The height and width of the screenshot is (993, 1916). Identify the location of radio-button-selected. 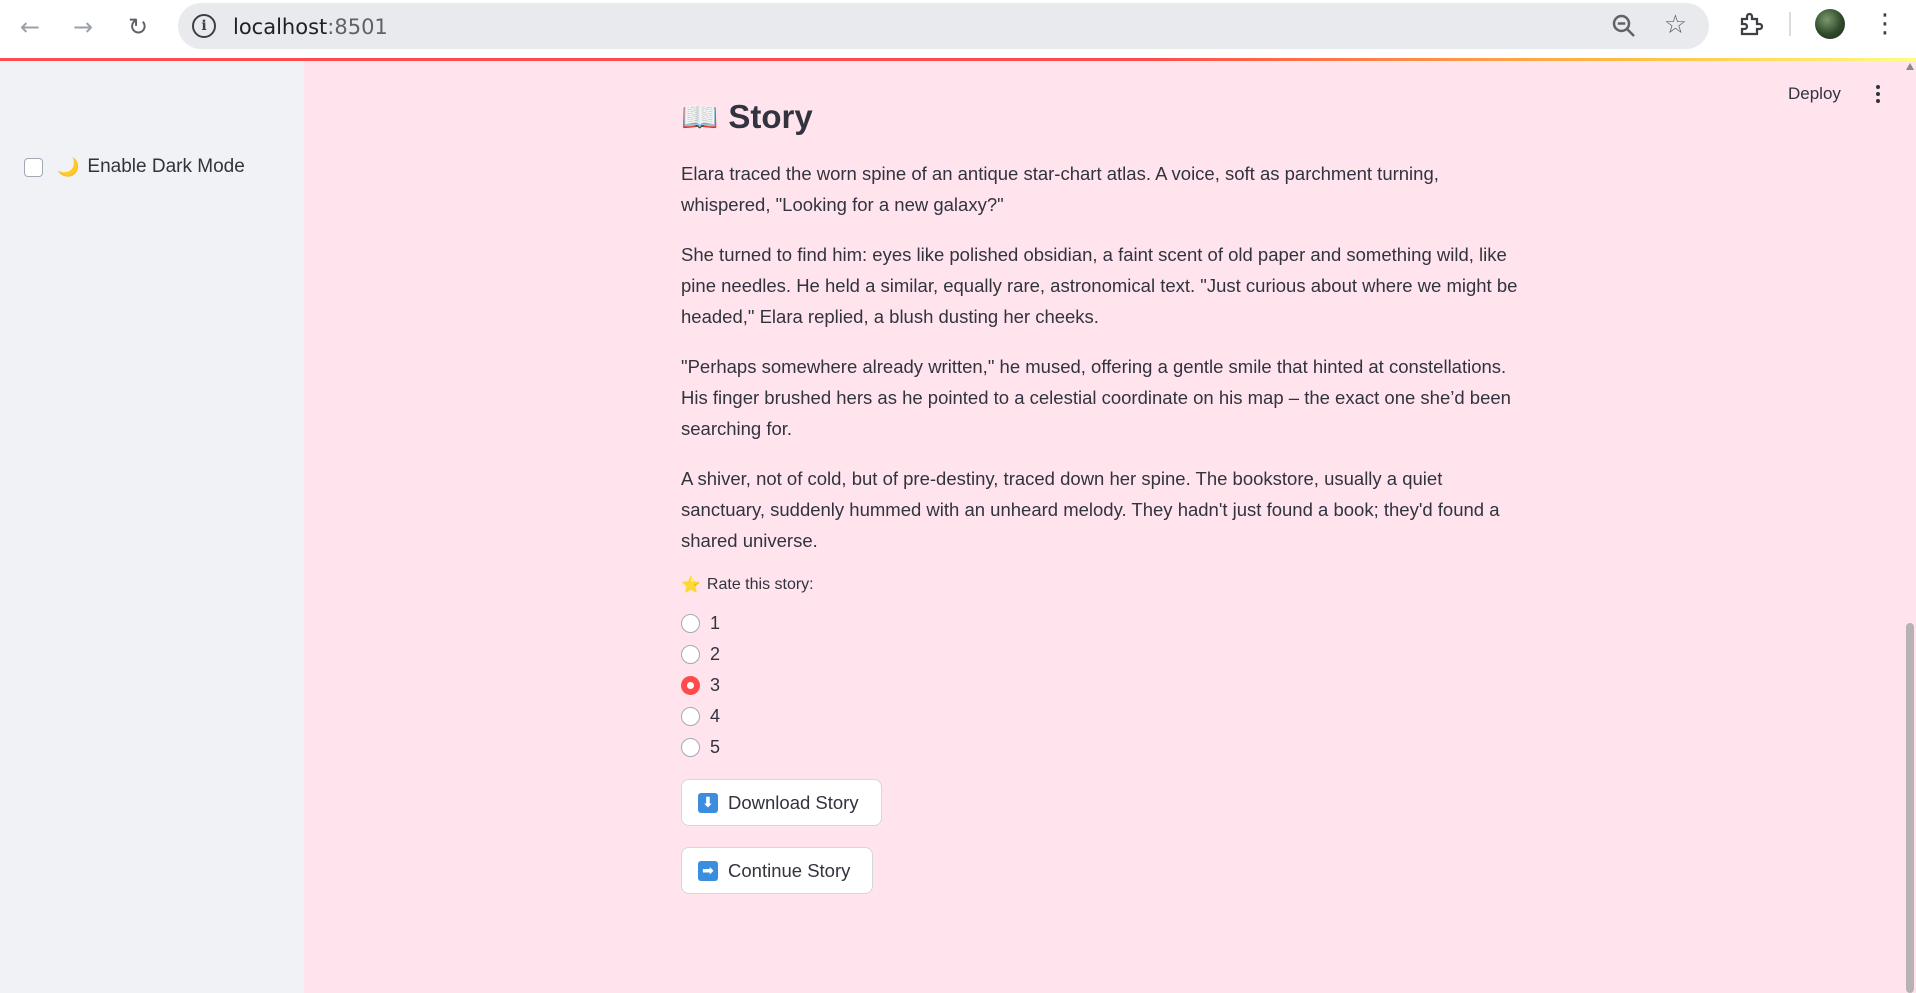
(690, 685).